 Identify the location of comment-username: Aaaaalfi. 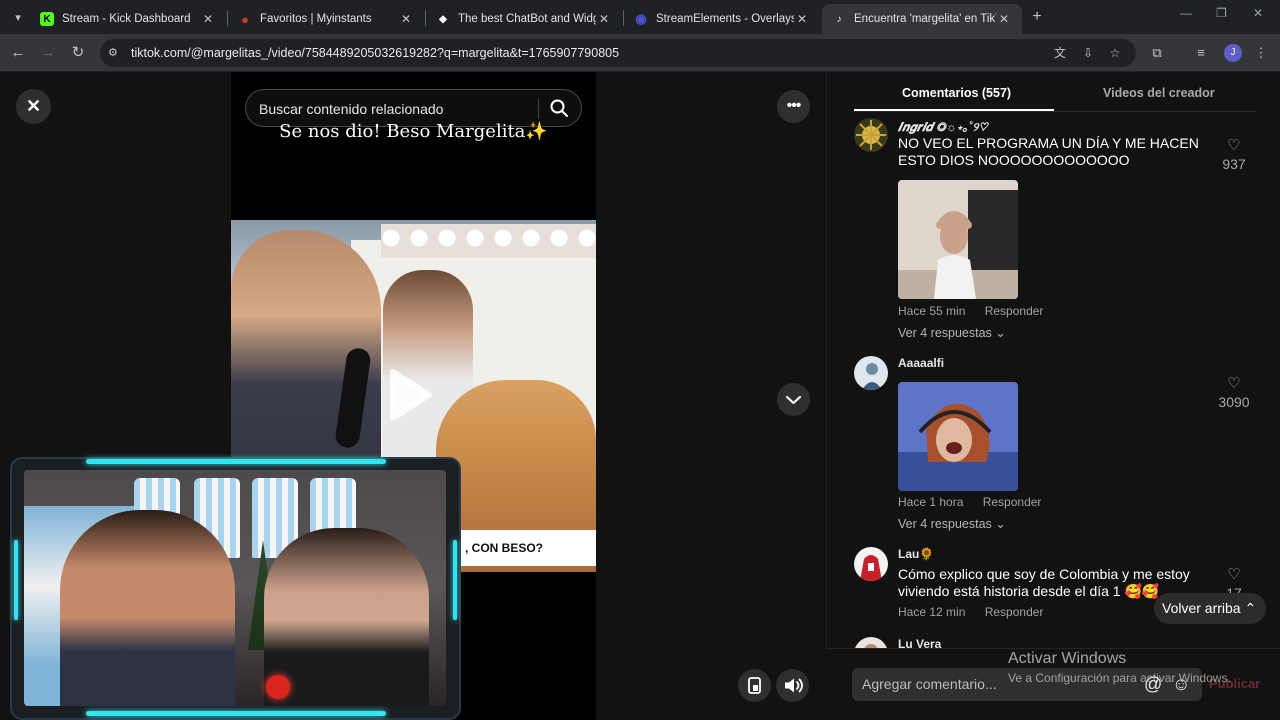
(921, 363).